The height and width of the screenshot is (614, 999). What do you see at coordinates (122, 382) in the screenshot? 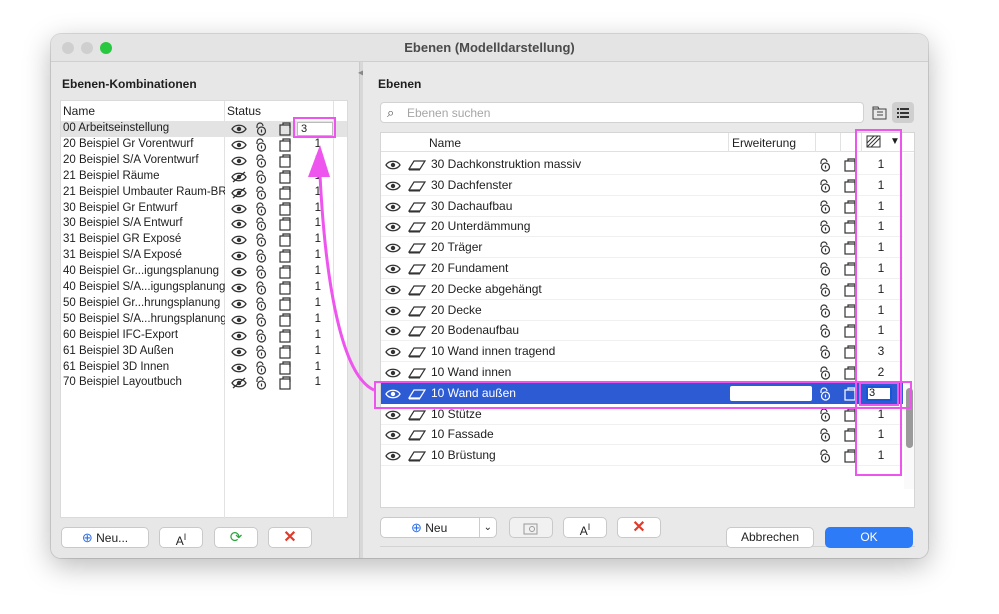
I see `combination-name: 70 Beispiel Layoutbuch` at bounding box center [122, 382].